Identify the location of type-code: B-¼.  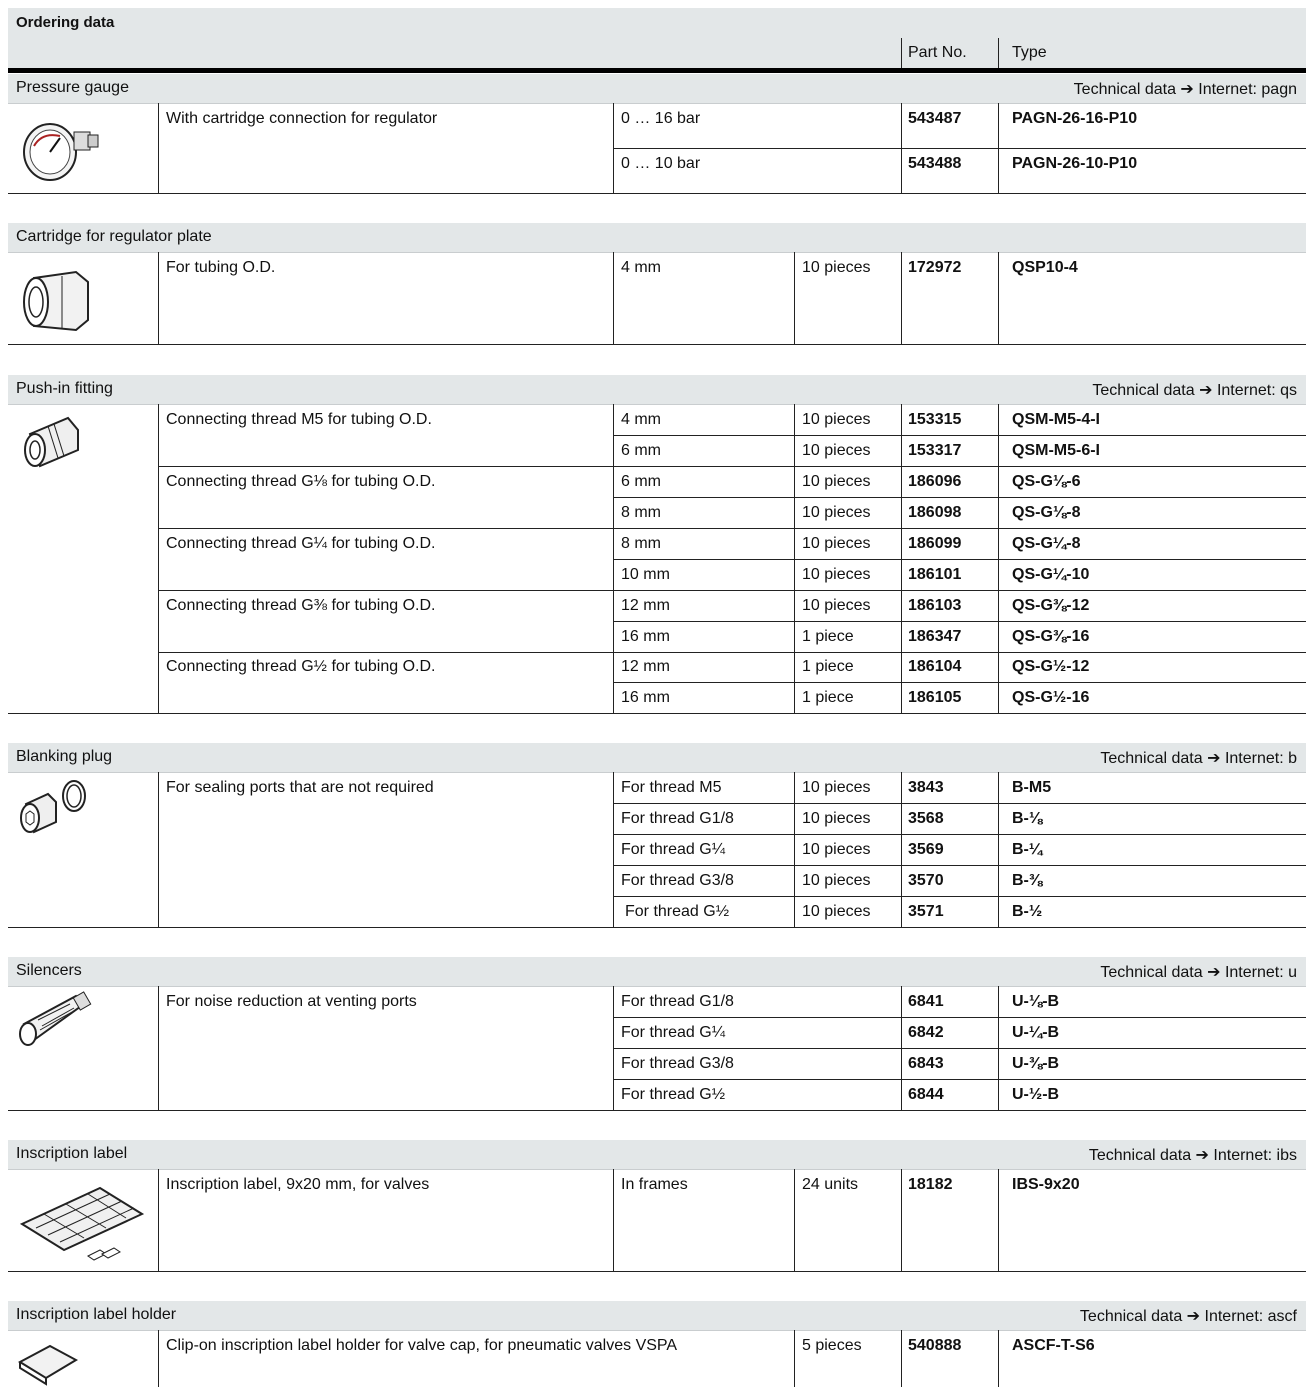
(1027, 849).